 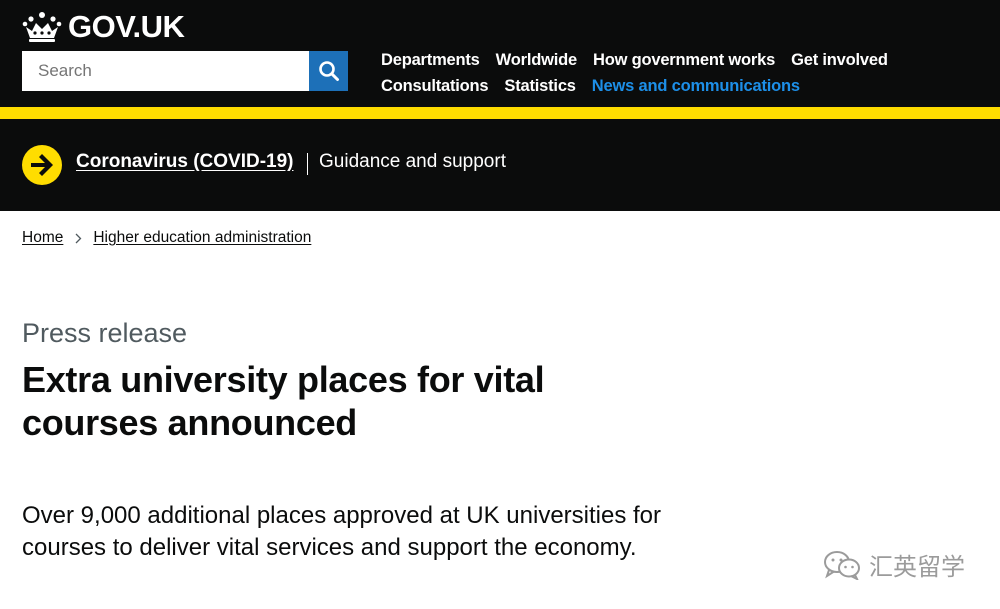 I want to click on crown-icon, so click(x=42, y=27).